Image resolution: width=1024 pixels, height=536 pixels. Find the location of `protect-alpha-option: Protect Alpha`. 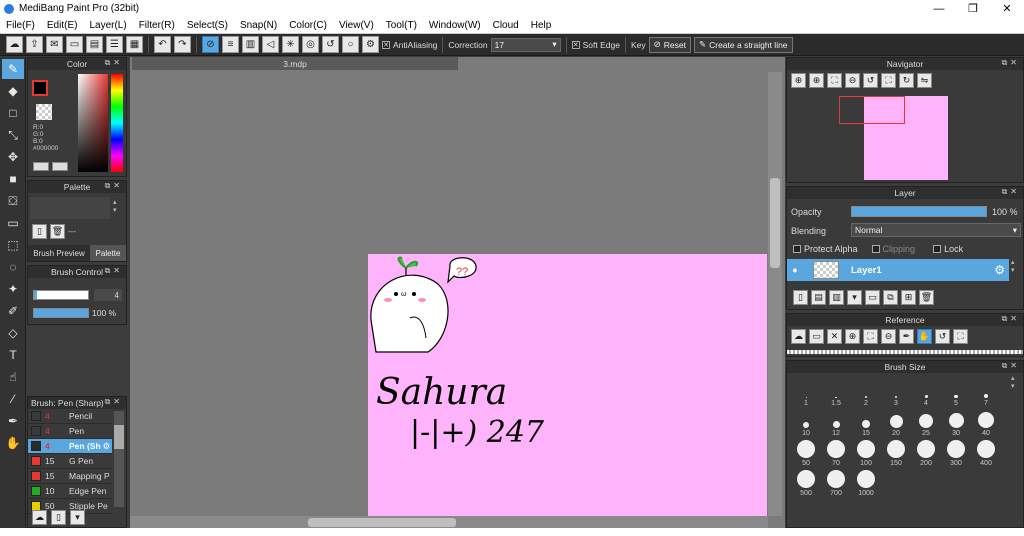

protect-alpha-option: Protect Alpha is located at coordinates (825, 249).